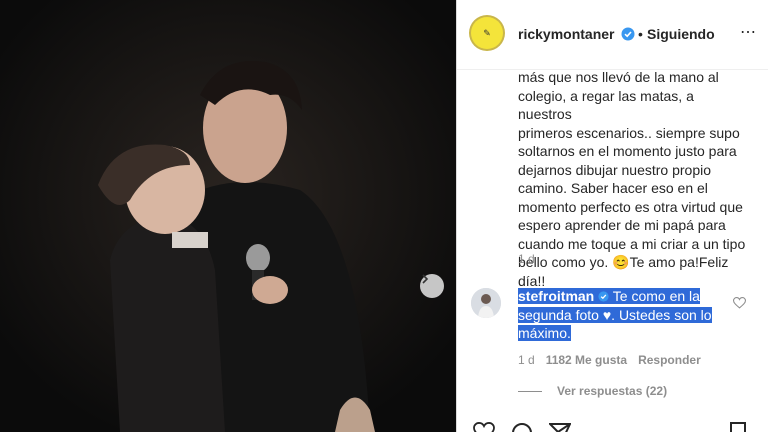  I want to click on caption-line: más que nos llevó de la mano al, so click(618, 77).